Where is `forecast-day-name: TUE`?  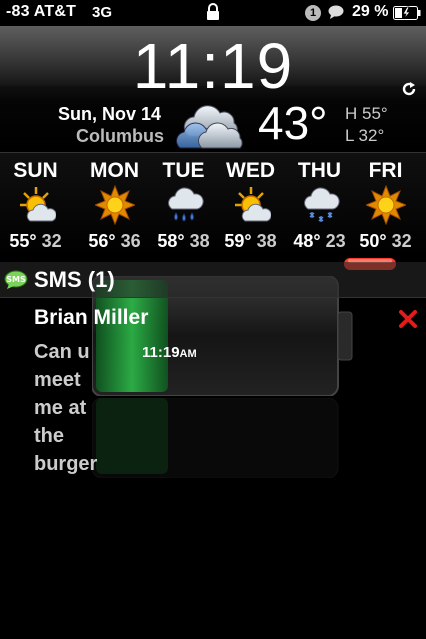 forecast-day-name: TUE is located at coordinates (183, 170).